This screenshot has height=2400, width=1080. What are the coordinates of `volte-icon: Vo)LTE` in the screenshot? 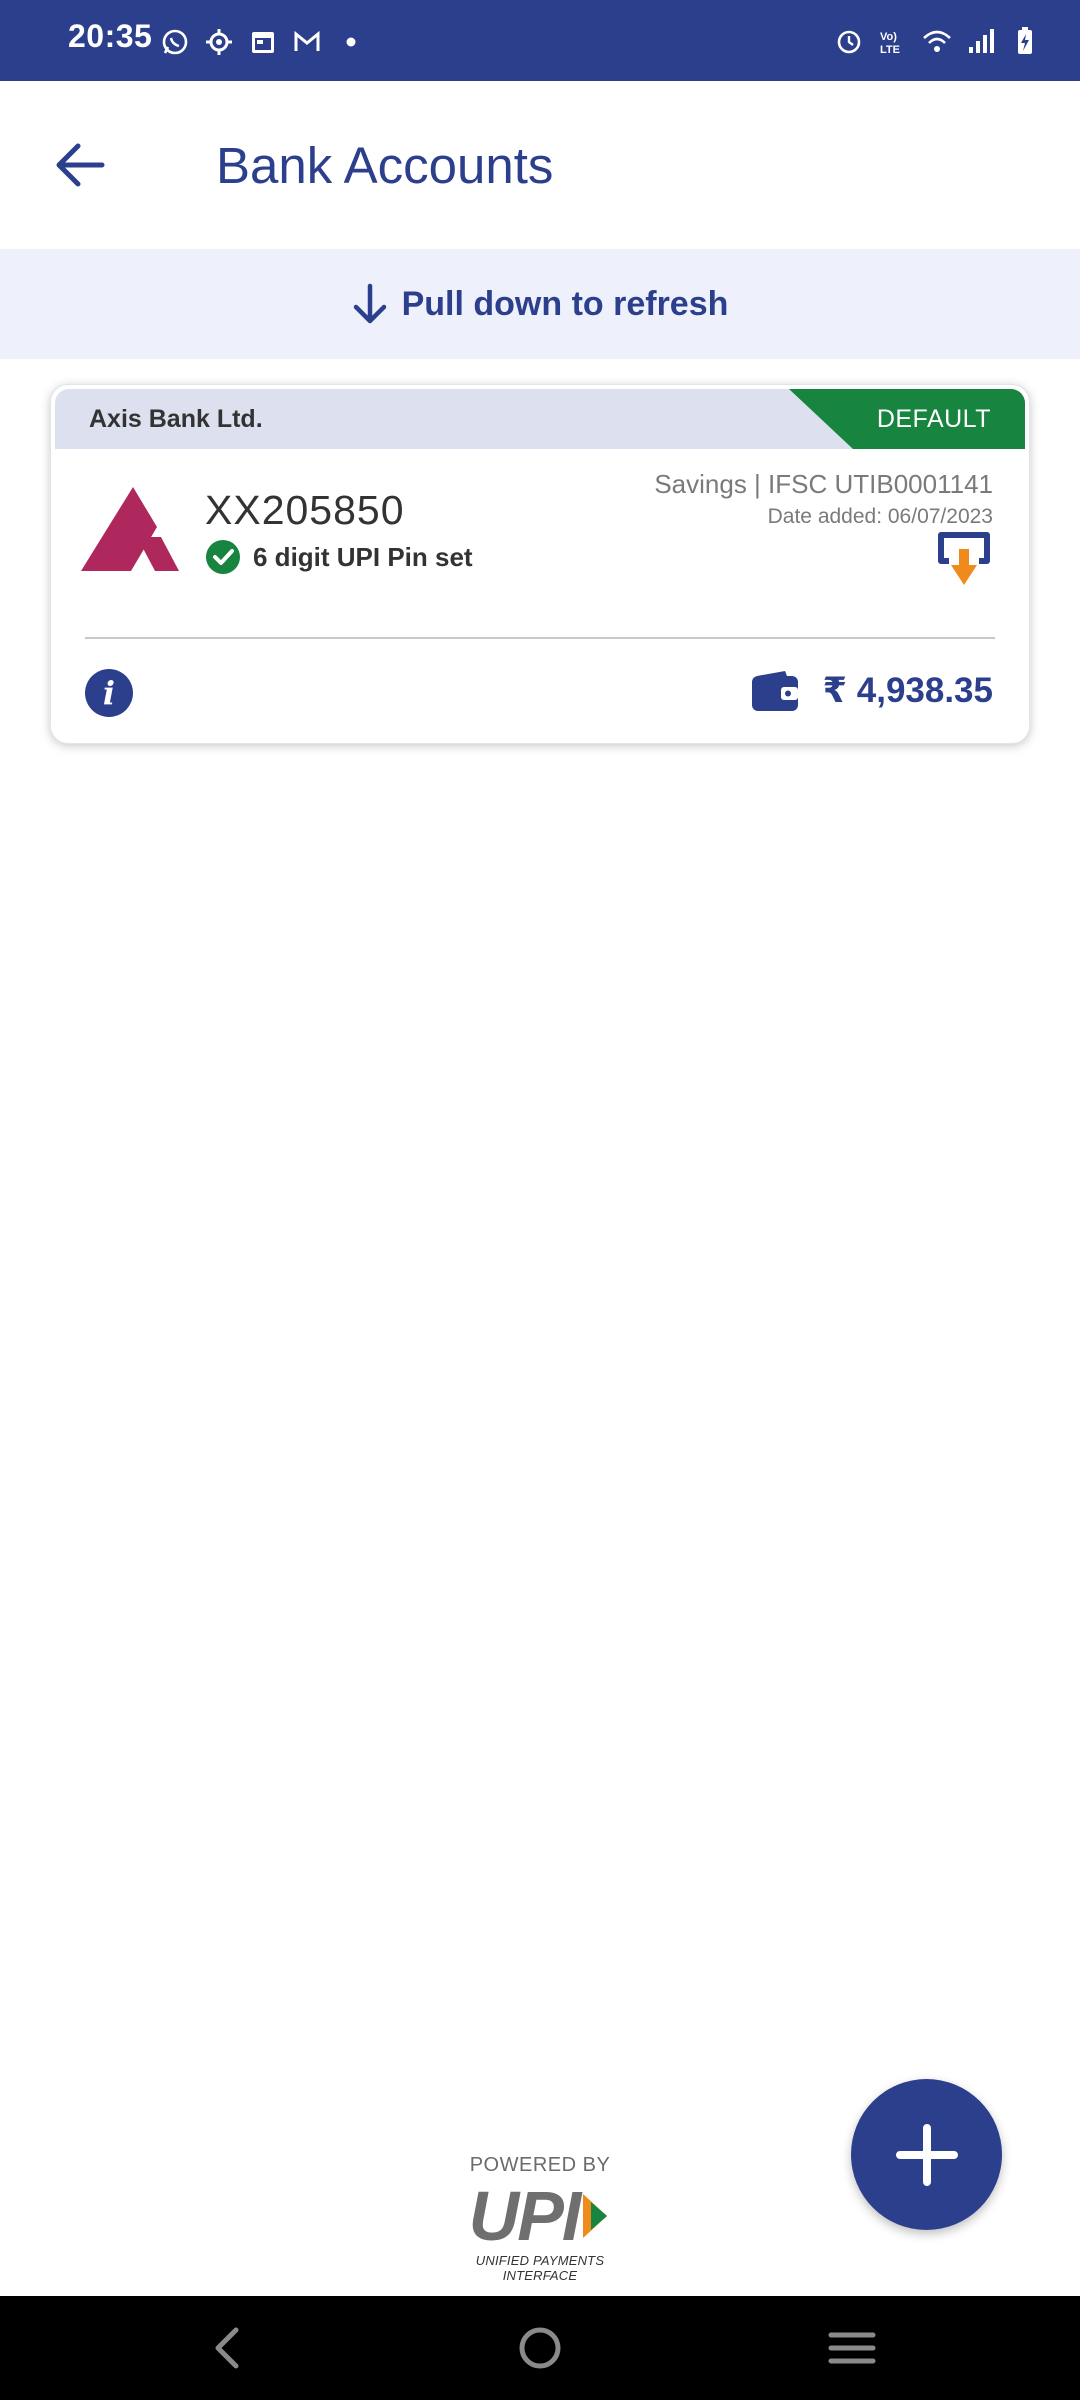 It's located at (890, 43).